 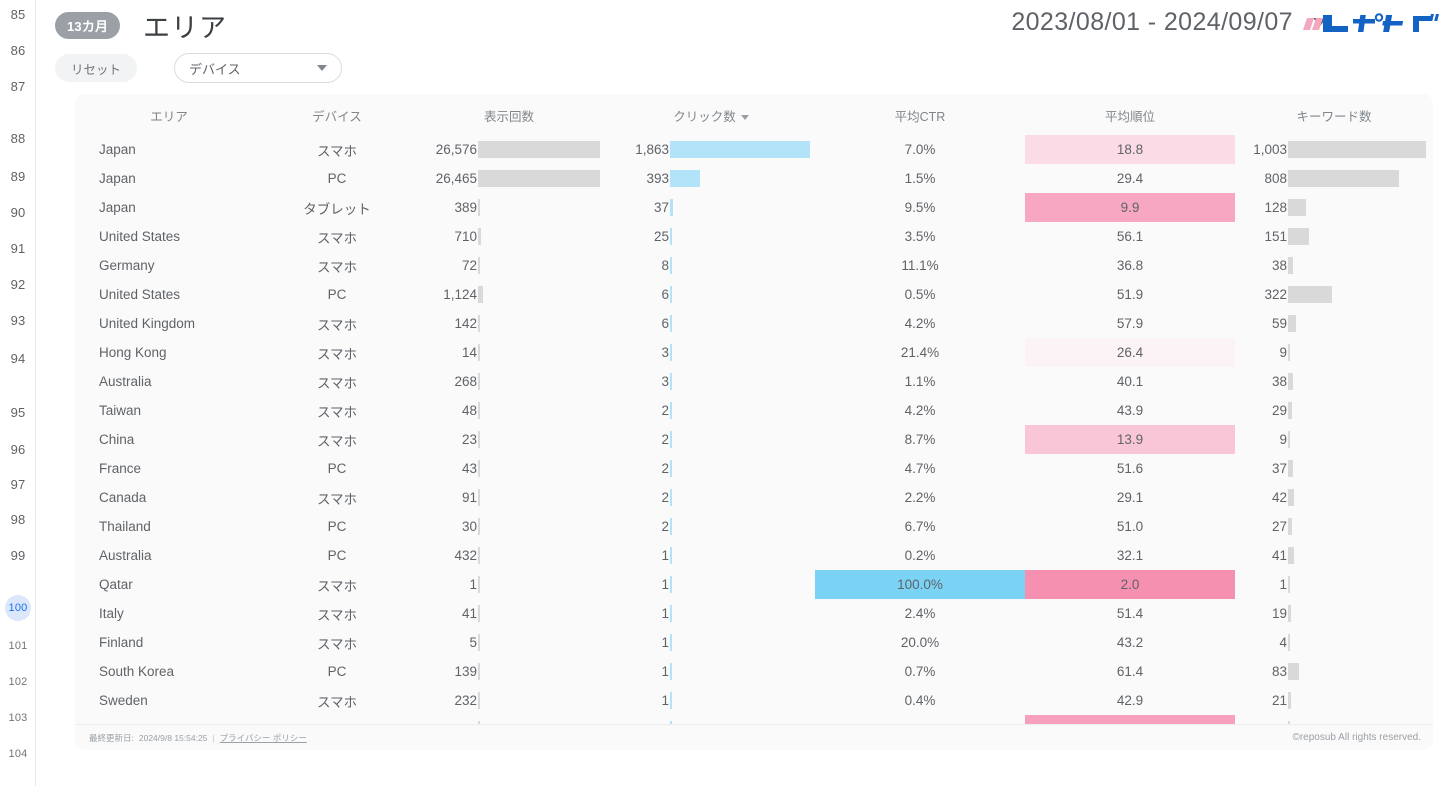 What do you see at coordinates (337, 114) in the screenshot?
I see `column-header-device: デバイス` at bounding box center [337, 114].